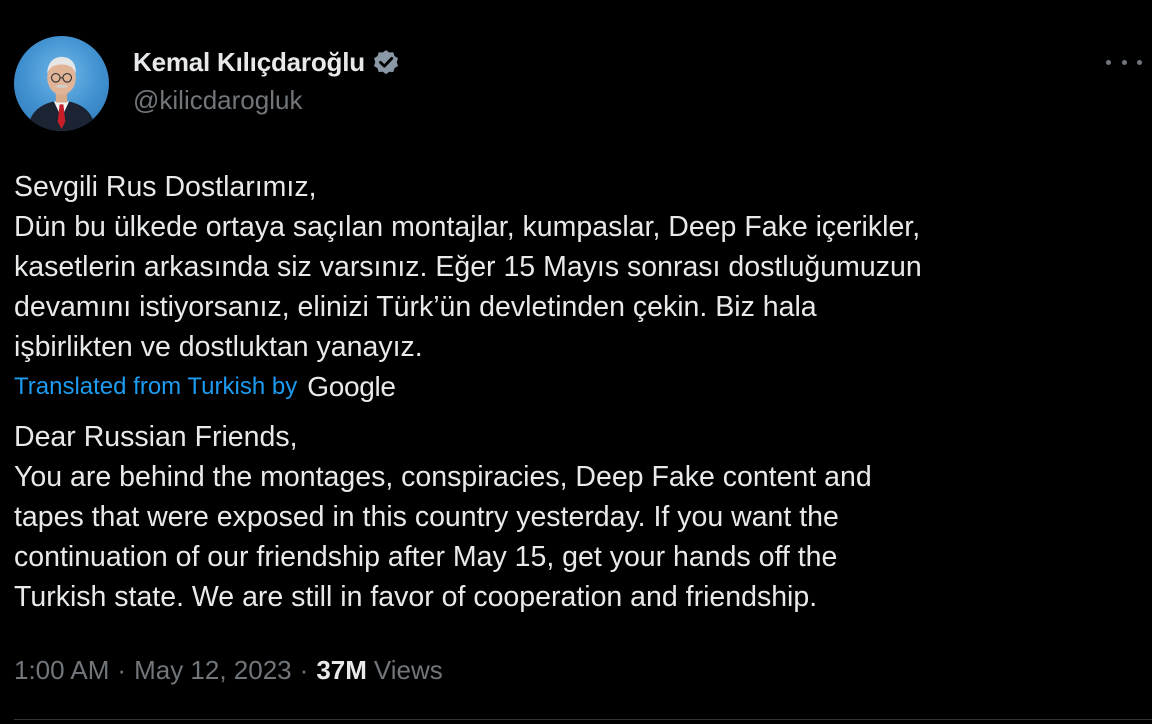  I want to click on google-logo: Google, so click(351, 386).